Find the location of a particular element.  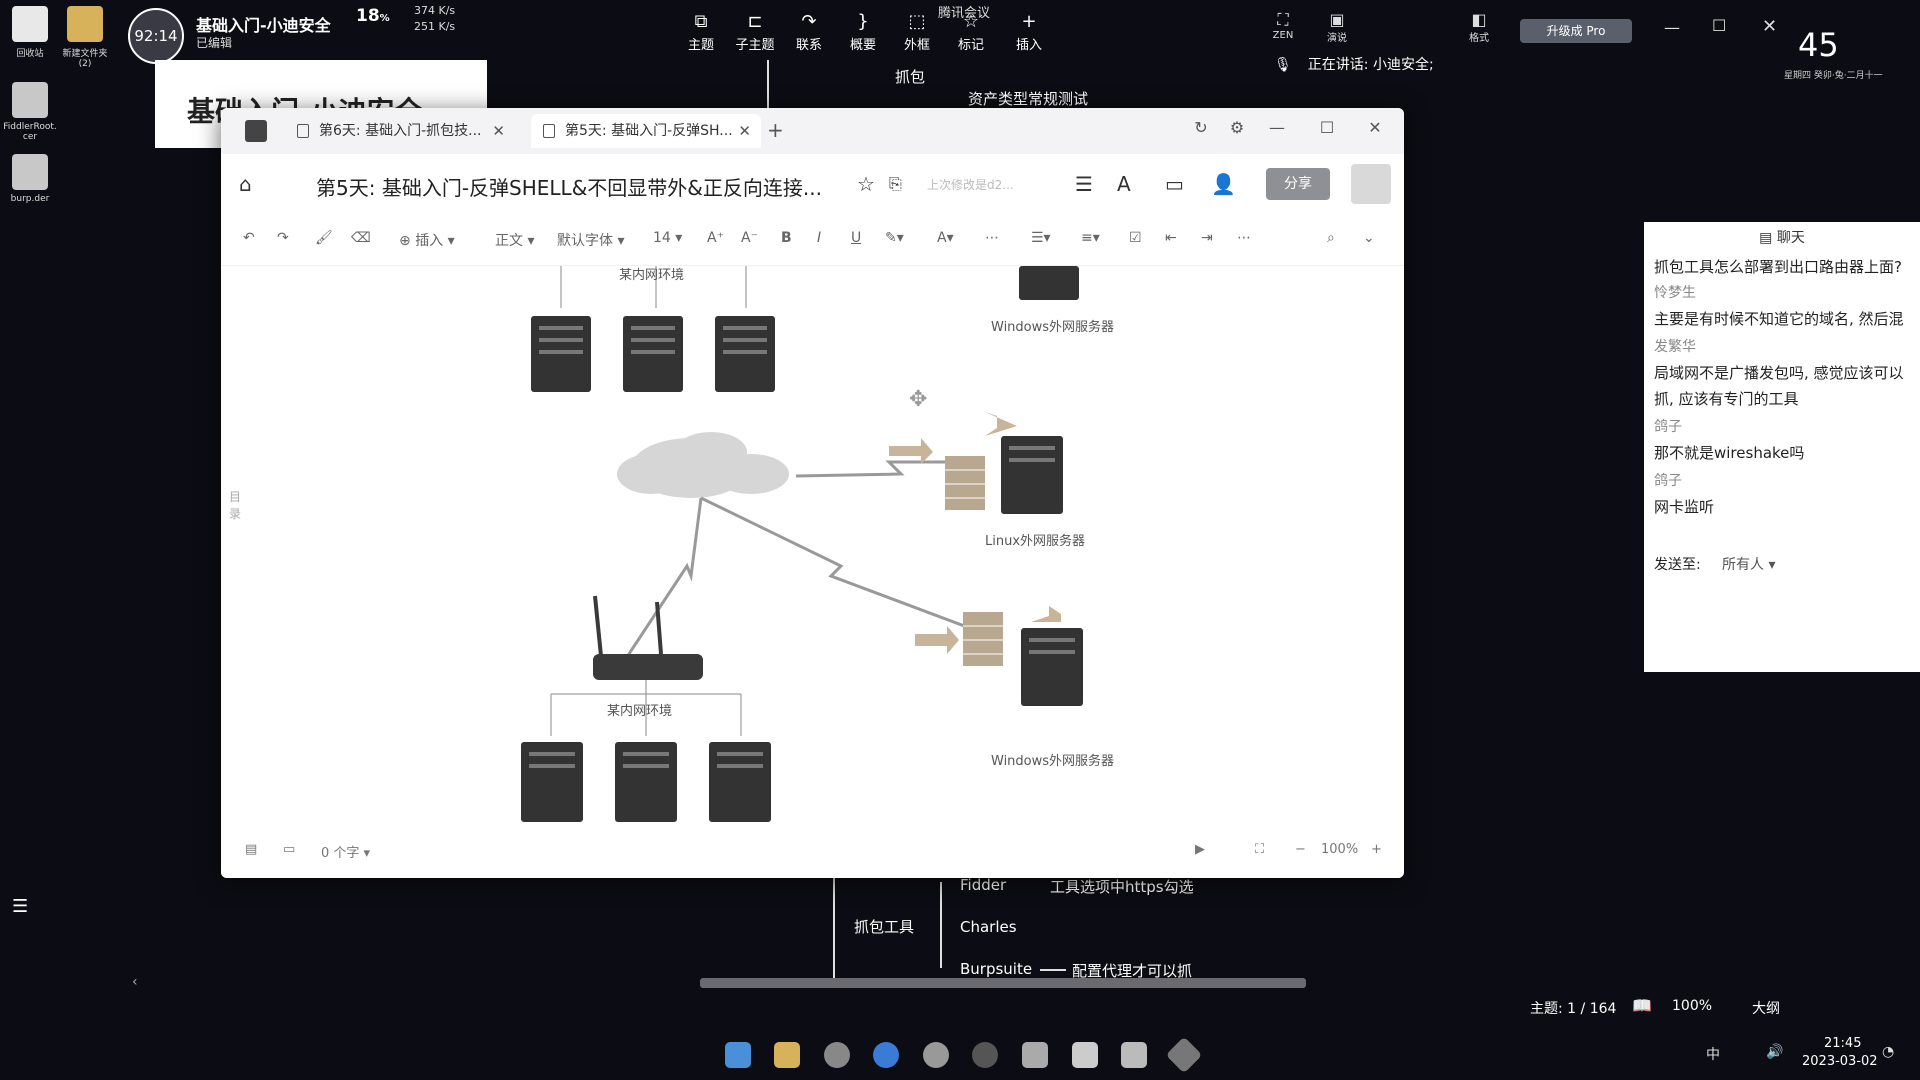

text-format-icon: A is located at coordinates (1124, 184).